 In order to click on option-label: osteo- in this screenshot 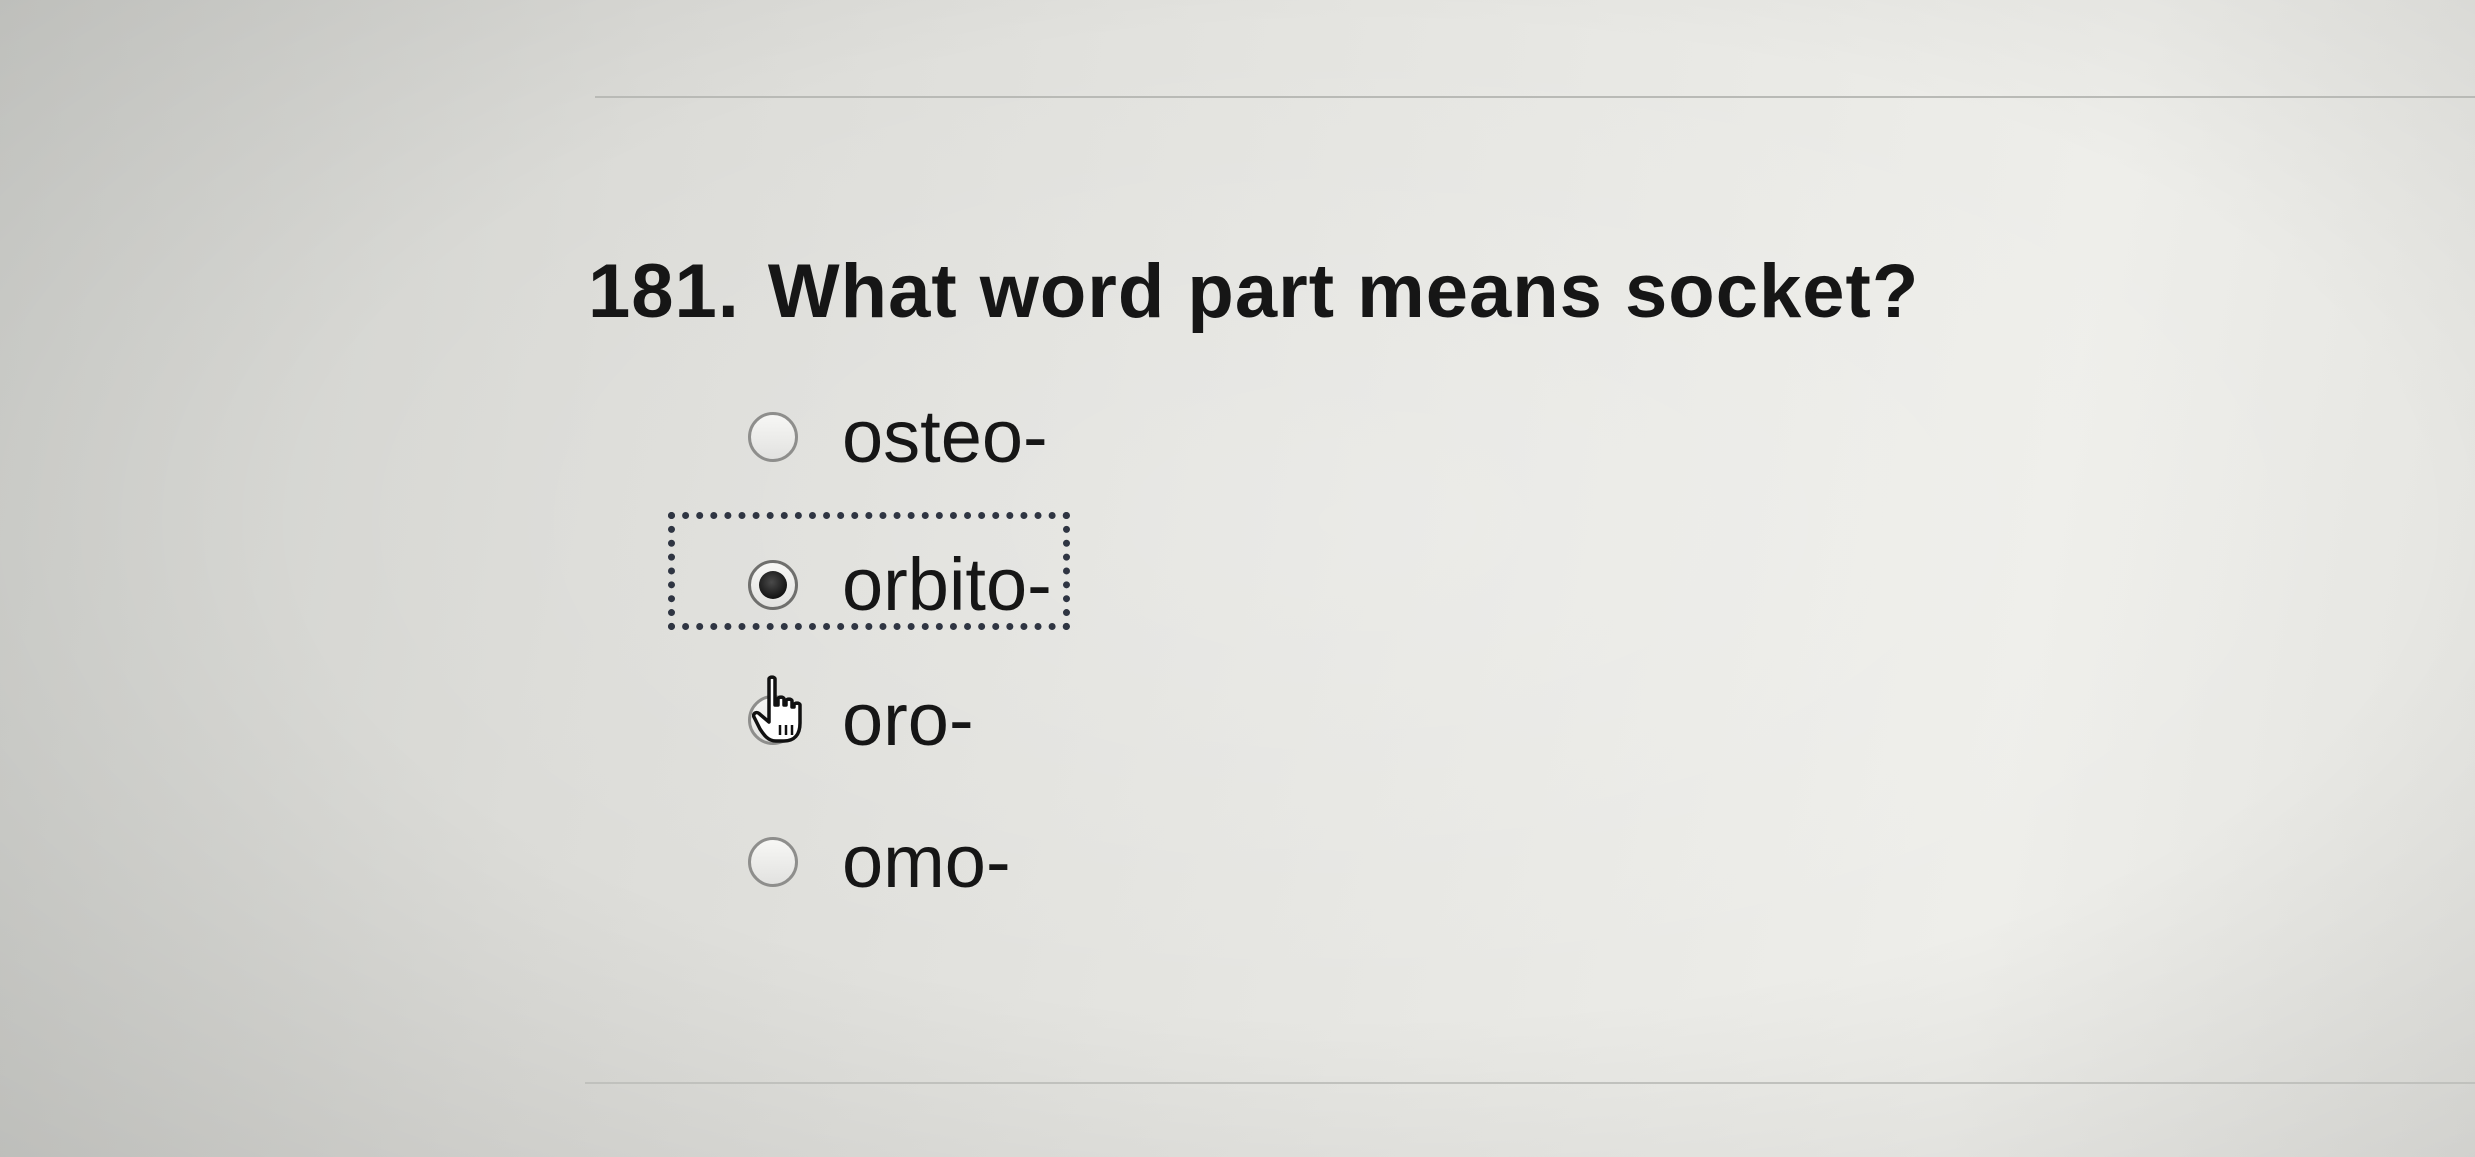, I will do `click(945, 436)`.